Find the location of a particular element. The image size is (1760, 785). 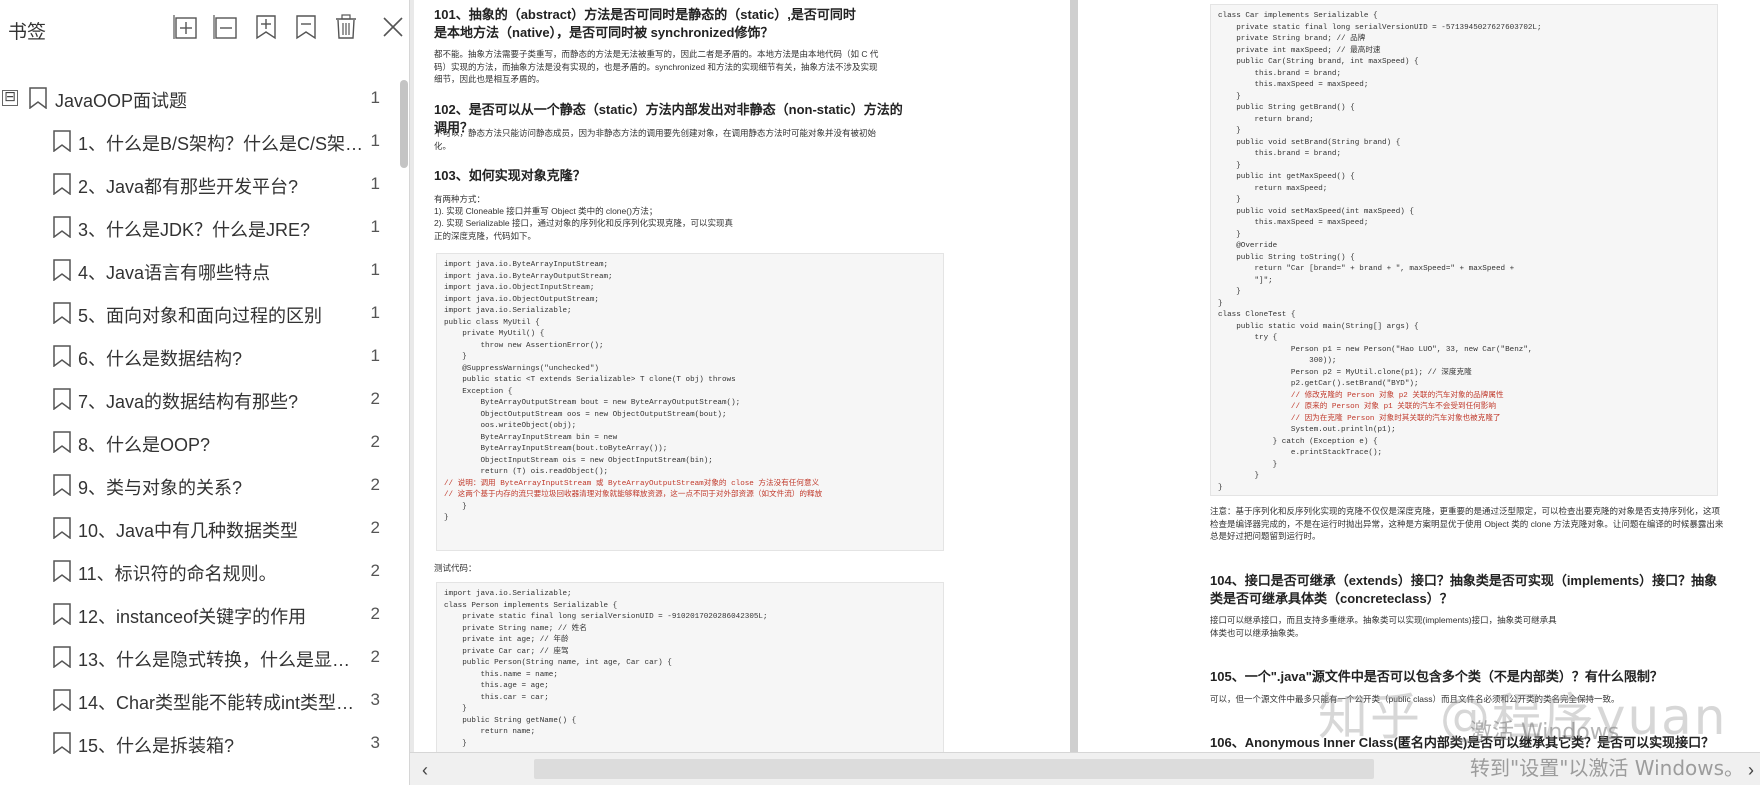

bookmark-item: 4、Java语言有哪些特点 1 is located at coordinates (199, 269).